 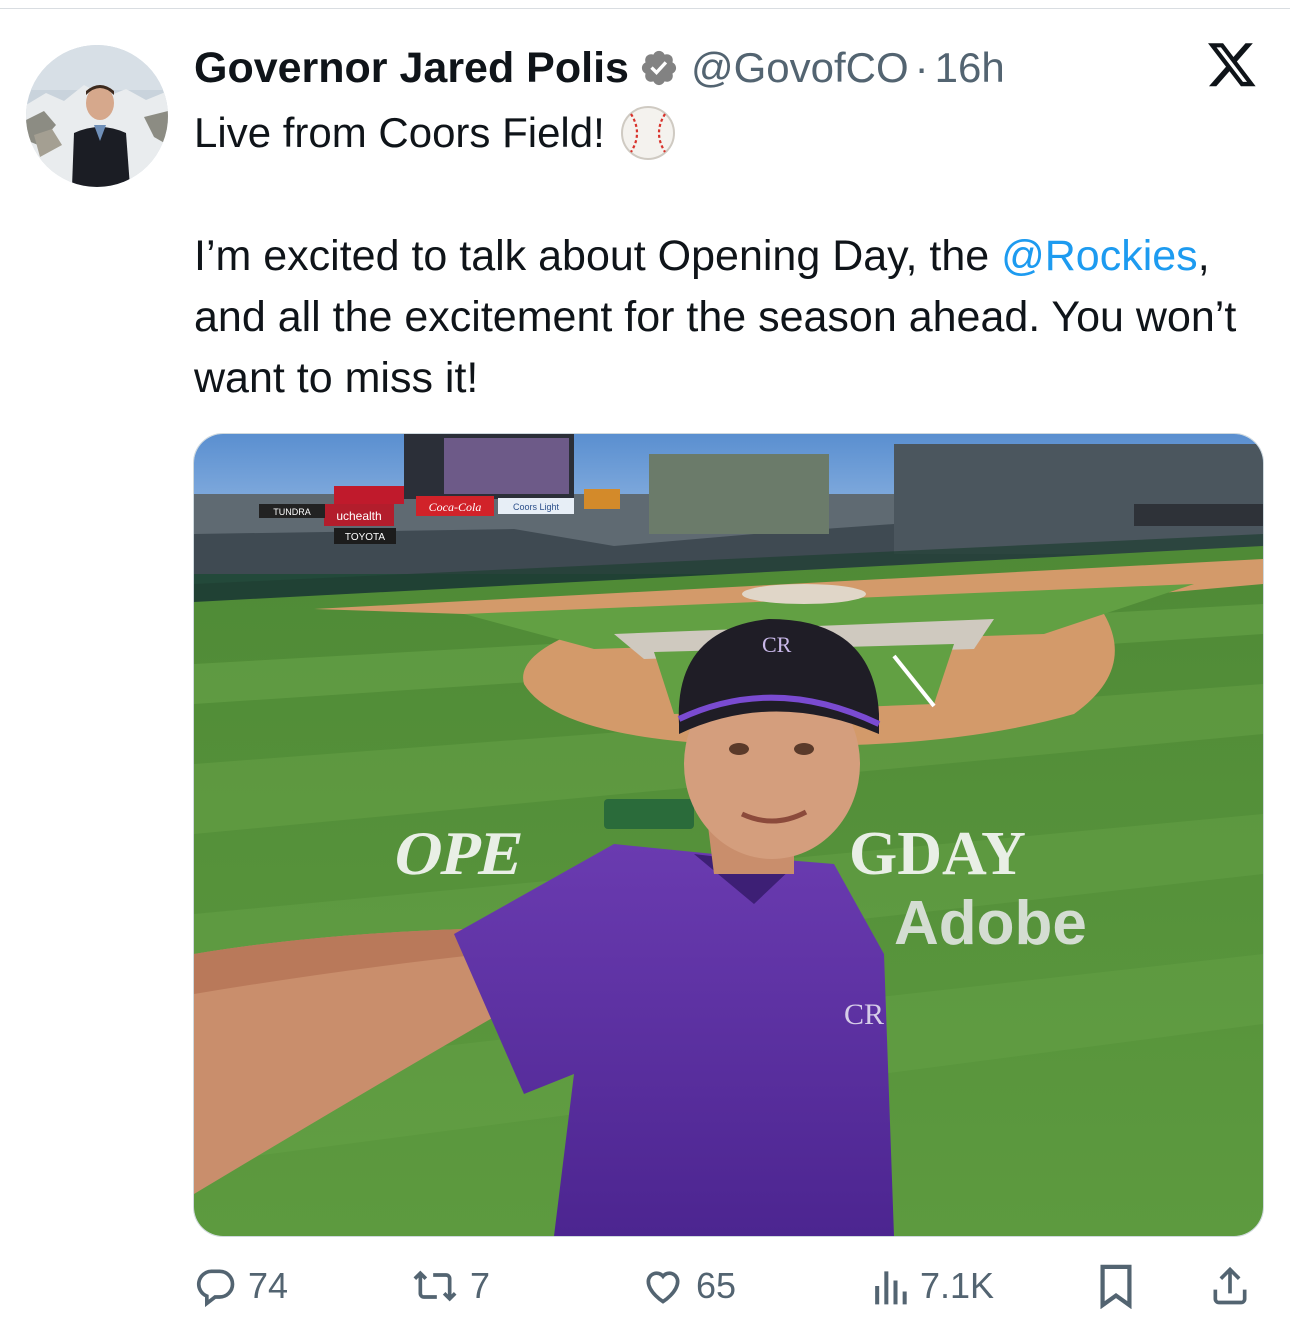 What do you see at coordinates (990, 923) in the screenshot?
I see `grass-adobe: Adobe` at bounding box center [990, 923].